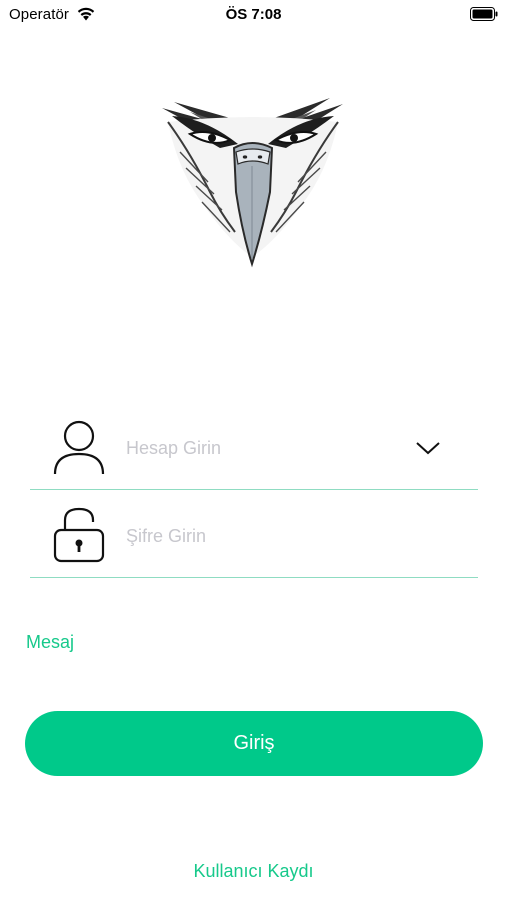 Image resolution: width=507 pixels, height=900 pixels. What do you see at coordinates (254, 489) in the screenshot?
I see `account-field-divider` at bounding box center [254, 489].